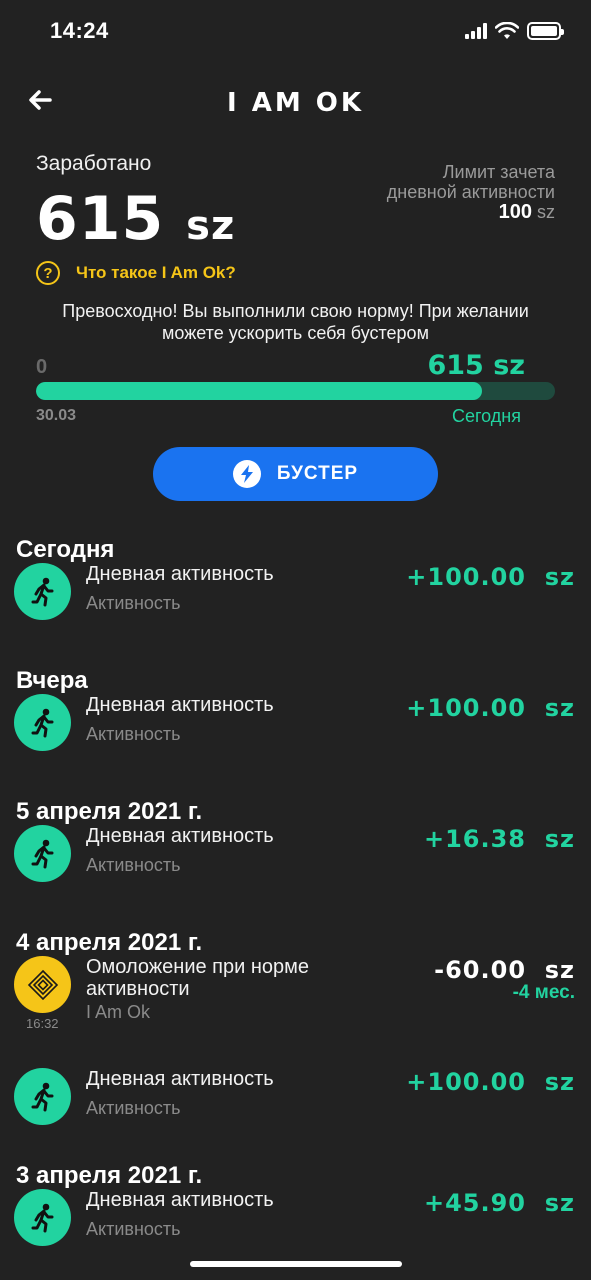 This screenshot has width=591, height=1280. I want to click on limit-unit: sz, so click(546, 212).